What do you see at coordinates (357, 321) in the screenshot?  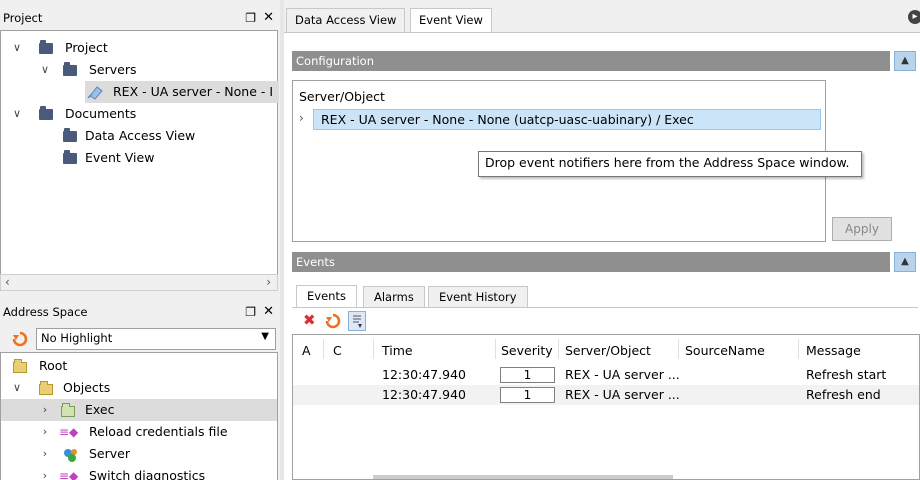 I see `autoscroll-icon` at bounding box center [357, 321].